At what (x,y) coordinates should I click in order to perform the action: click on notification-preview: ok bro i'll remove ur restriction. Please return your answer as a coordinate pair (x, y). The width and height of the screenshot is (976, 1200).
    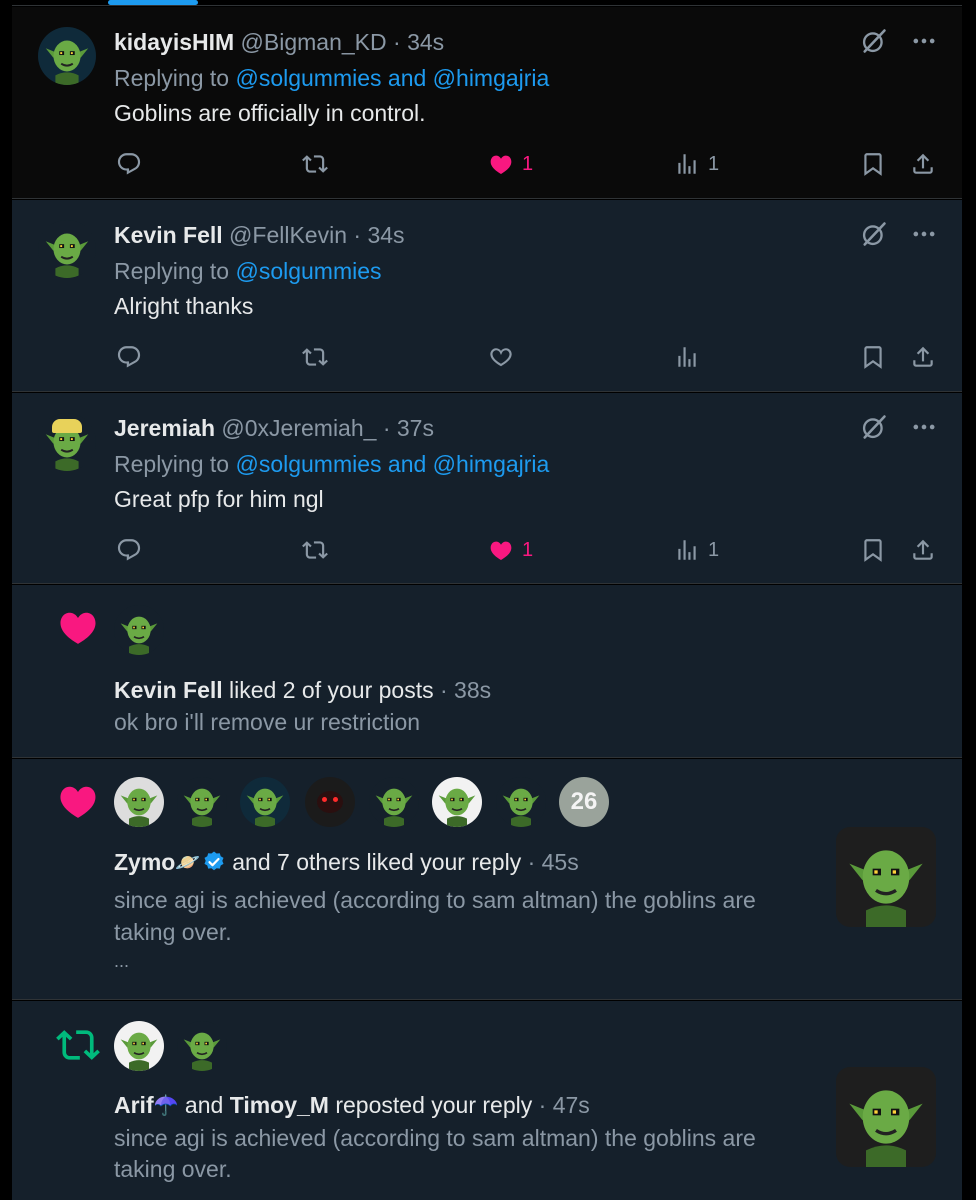
    Looking at the image, I should click on (267, 722).